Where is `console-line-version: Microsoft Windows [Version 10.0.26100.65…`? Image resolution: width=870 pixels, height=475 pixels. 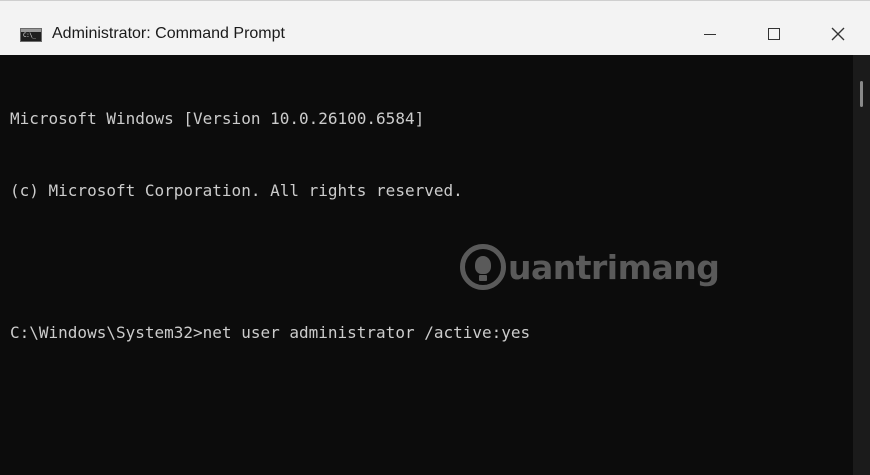 console-line-version: Microsoft Windows [Version 10.0.26100.65… is located at coordinates (217, 118).